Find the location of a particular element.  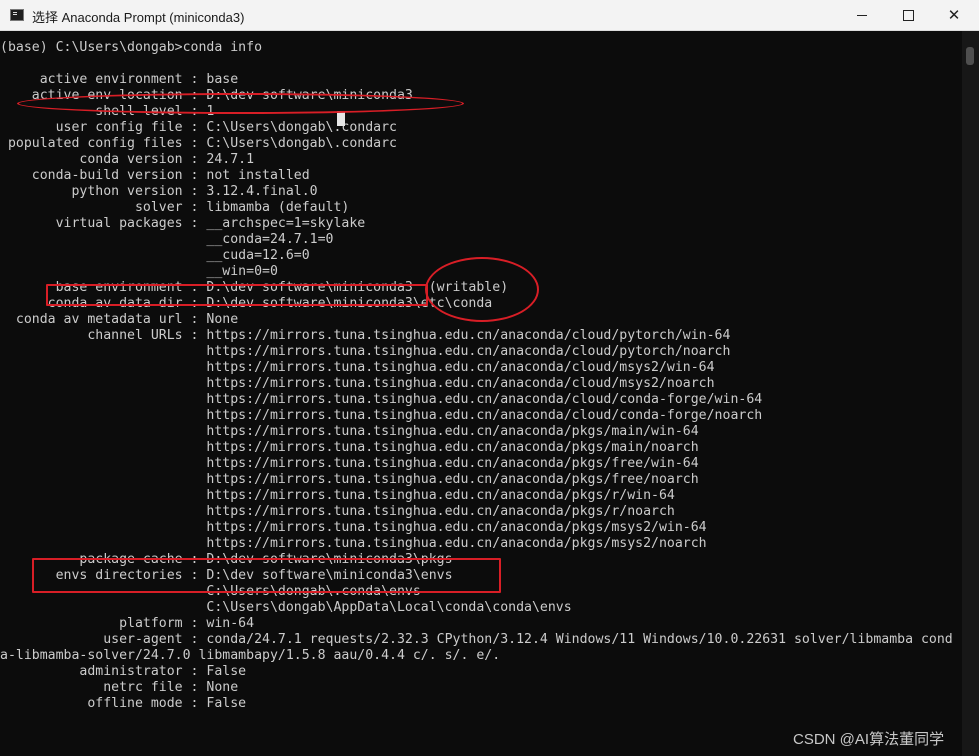

minimize-icon is located at coordinates (862, 15).